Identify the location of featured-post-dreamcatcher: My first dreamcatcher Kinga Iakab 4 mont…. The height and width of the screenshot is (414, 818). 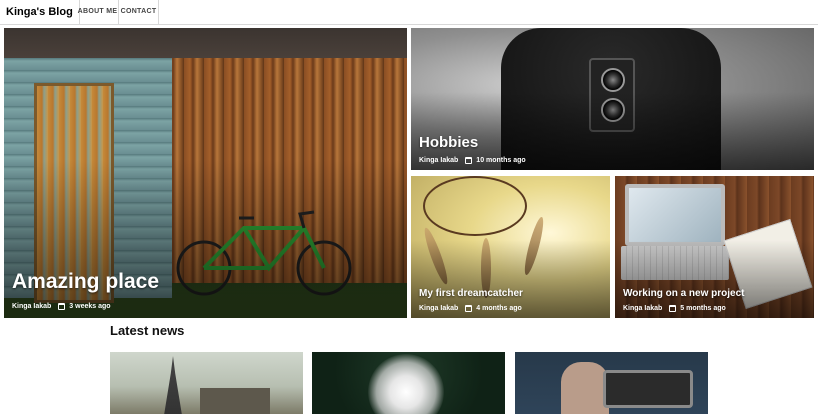
(510, 247).